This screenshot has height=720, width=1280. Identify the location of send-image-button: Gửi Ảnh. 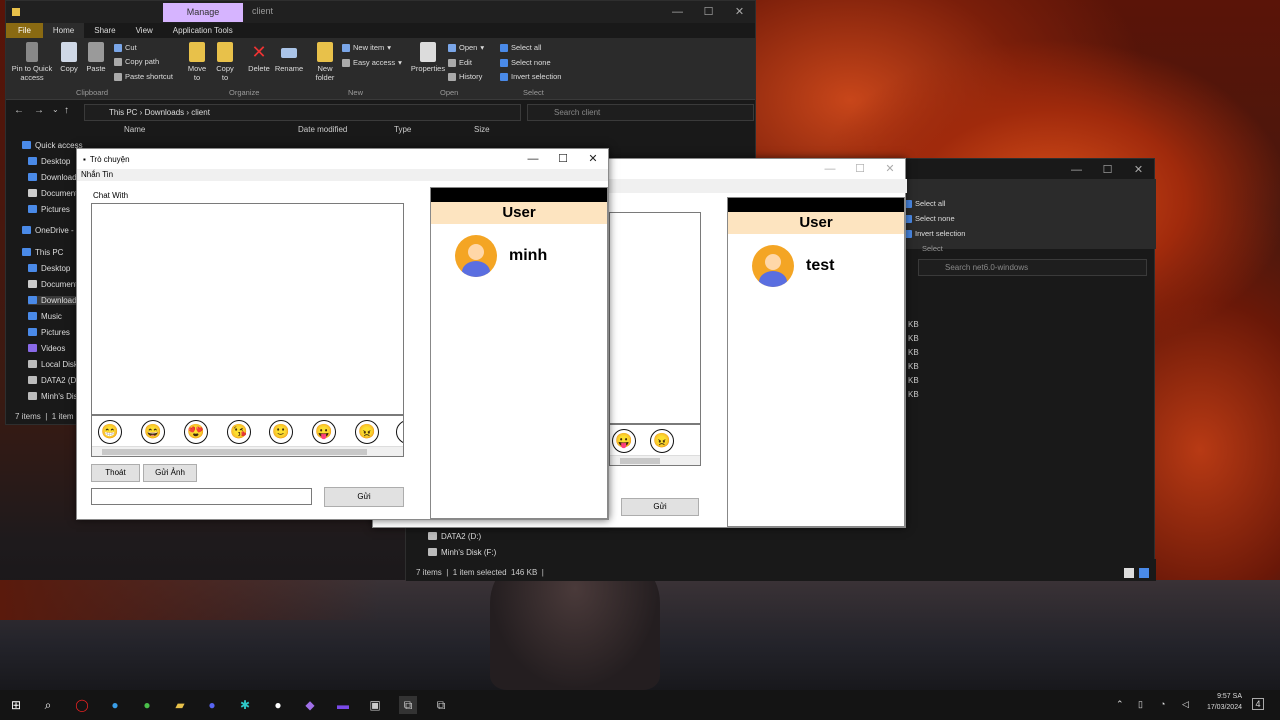
(170, 473).